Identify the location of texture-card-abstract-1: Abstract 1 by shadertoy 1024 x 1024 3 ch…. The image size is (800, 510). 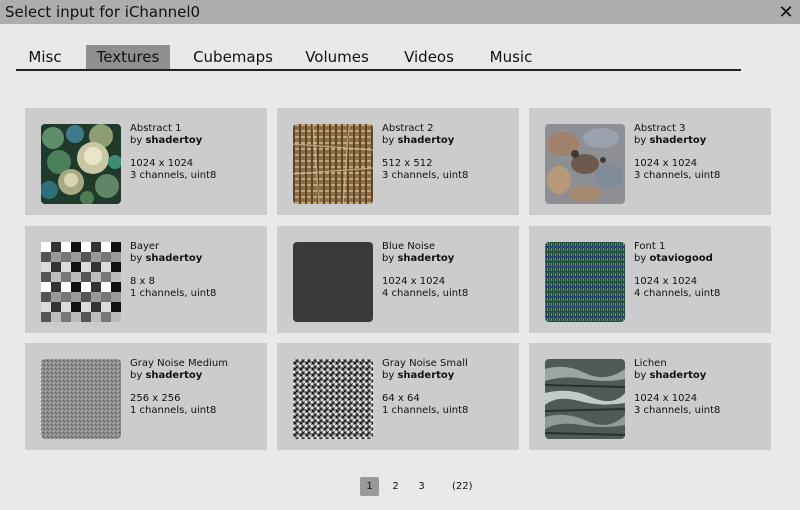
(146, 161).